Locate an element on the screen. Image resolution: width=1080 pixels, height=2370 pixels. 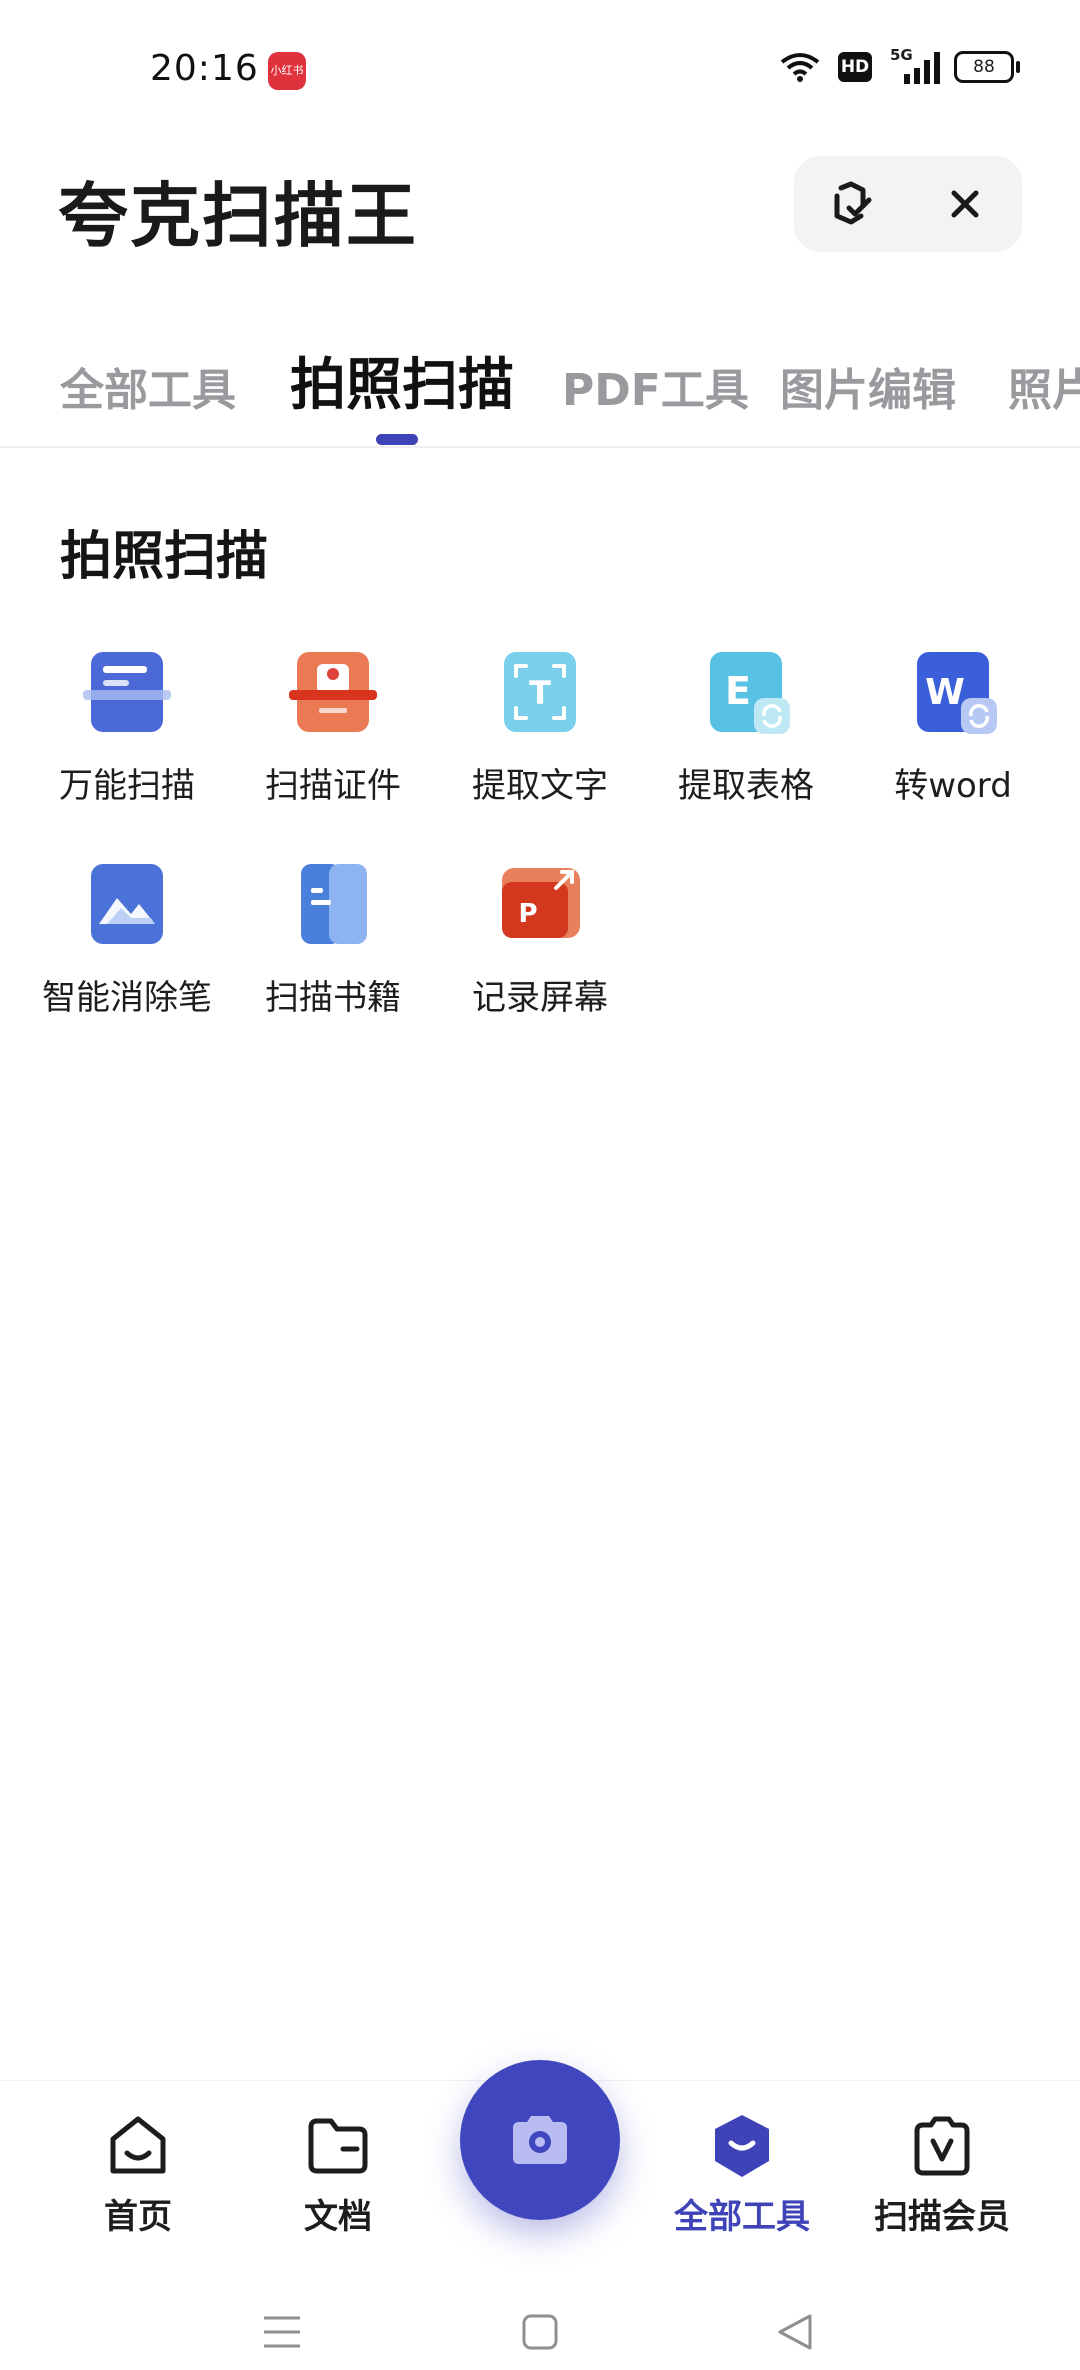
tool-to-word: W 转word is located at coordinates (953, 726).